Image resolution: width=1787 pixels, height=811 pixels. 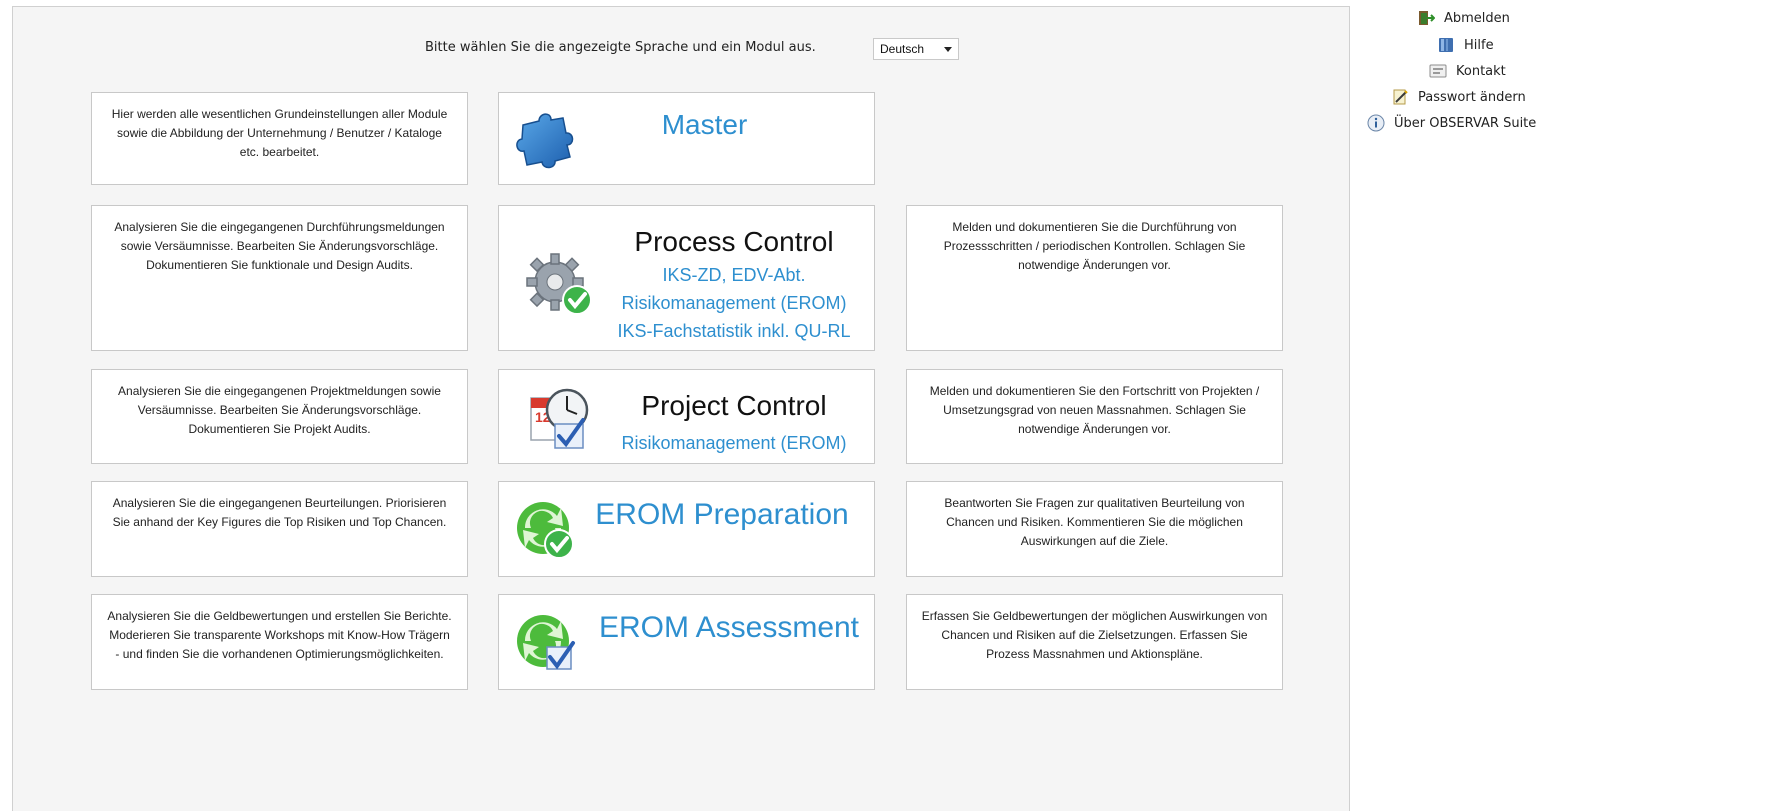 What do you see at coordinates (704, 124) in the screenshot?
I see `module-title: Master` at bounding box center [704, 124].